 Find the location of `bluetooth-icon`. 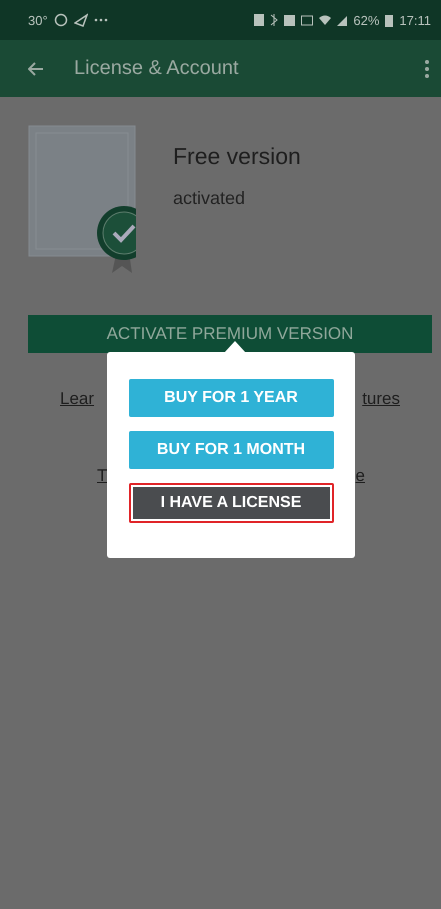

bluetooth-icon is located at coordinates (274, 20).